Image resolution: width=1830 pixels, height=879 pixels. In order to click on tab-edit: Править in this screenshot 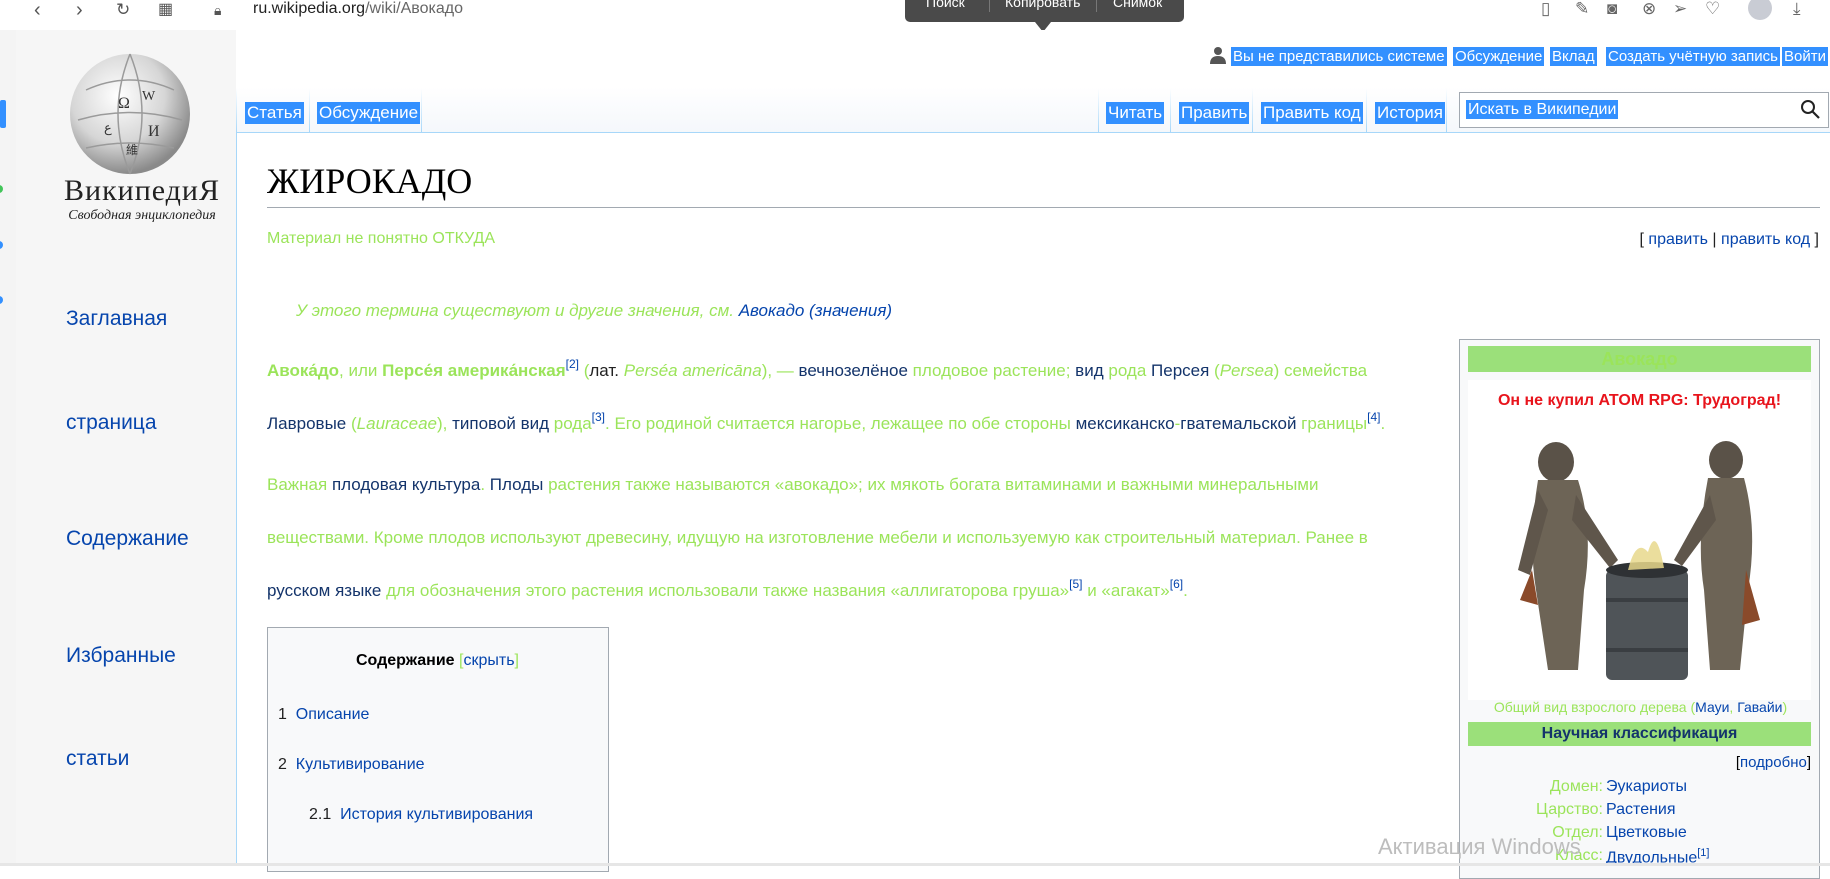, I will do `click(1214, 113)`.